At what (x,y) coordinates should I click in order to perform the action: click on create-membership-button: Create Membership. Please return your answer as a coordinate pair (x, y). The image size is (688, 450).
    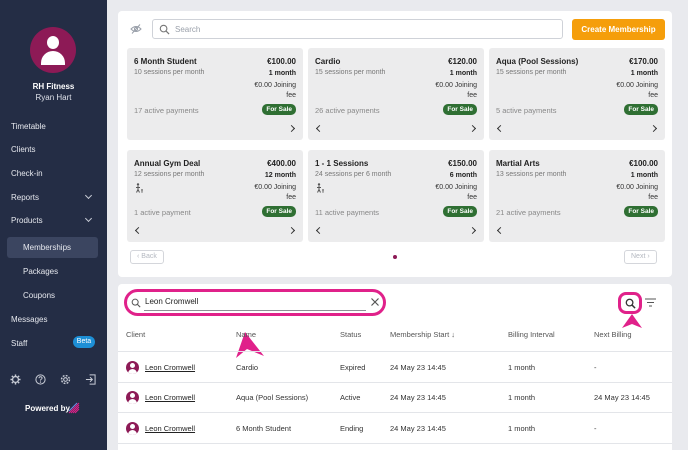
    Looking at the image, I should click on (618, 29).